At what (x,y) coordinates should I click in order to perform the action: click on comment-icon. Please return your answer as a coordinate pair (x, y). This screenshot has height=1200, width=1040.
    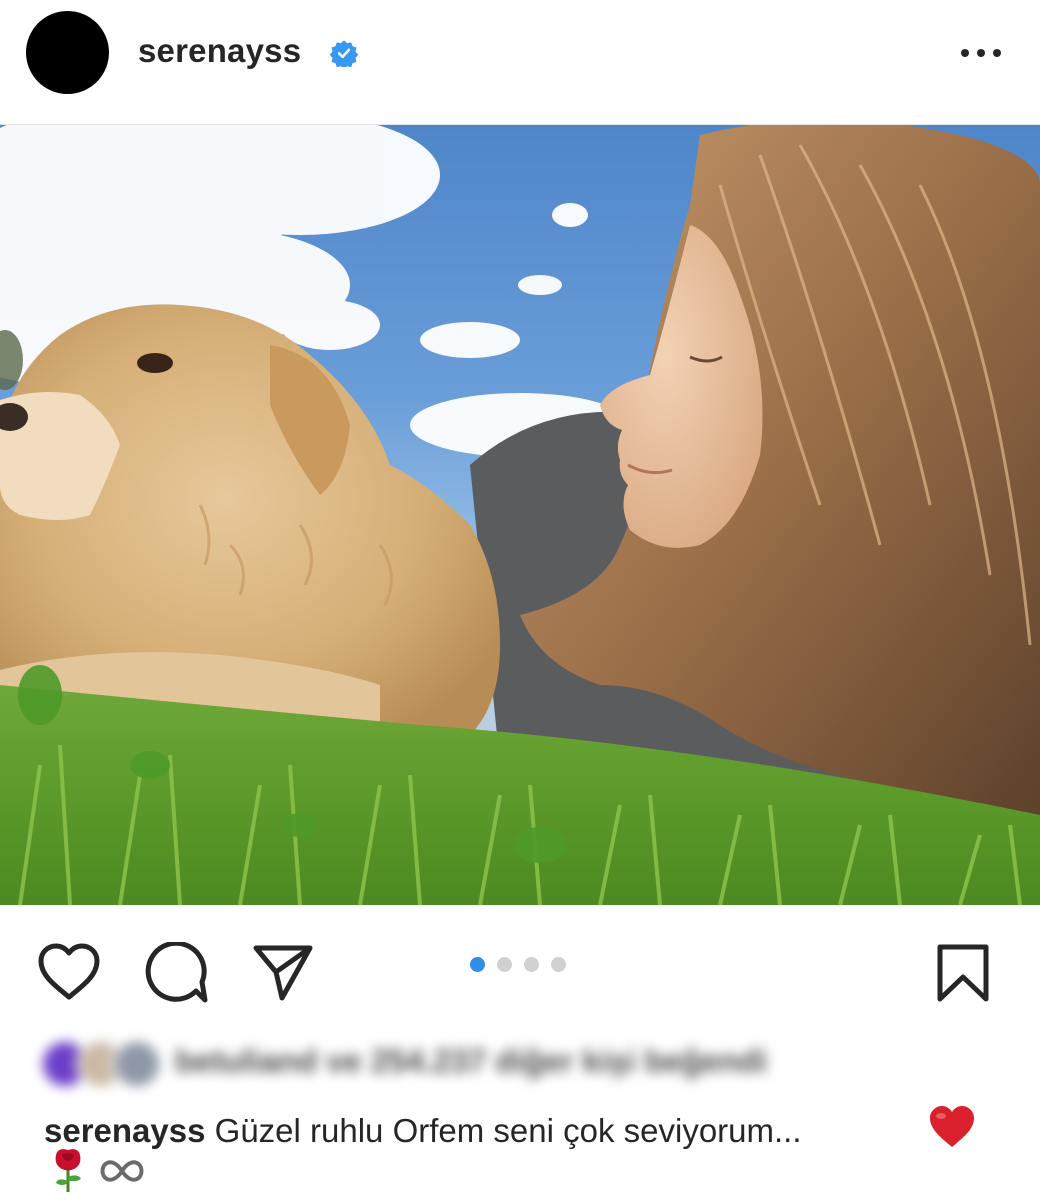
    Looking at the image, I should click on (176, 973).